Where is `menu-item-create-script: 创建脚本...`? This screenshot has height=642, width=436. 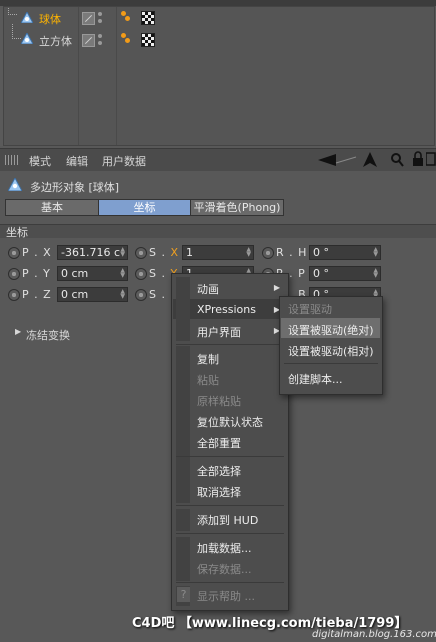
menu-item-create-script: 创建脚本... is located at coordinates (315, 379).